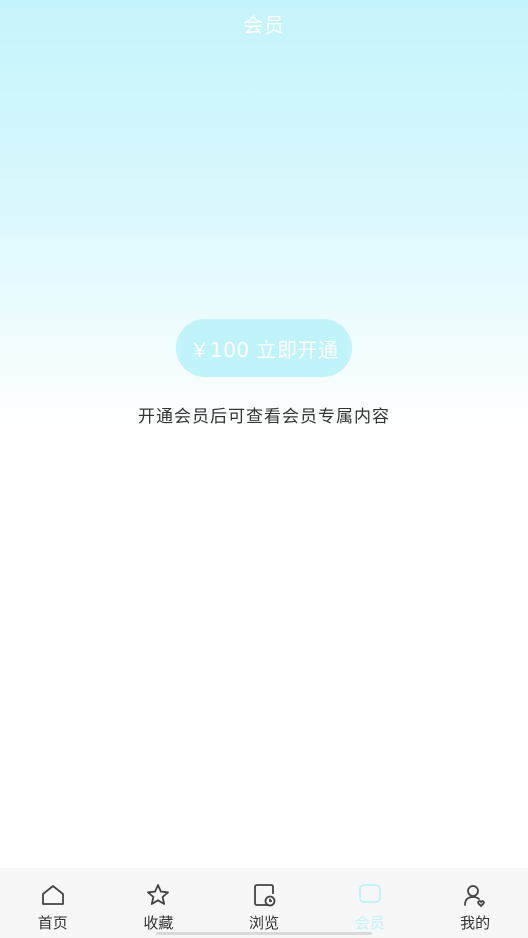  I want to click on tab-label-home: 首页, so click(52, 923).